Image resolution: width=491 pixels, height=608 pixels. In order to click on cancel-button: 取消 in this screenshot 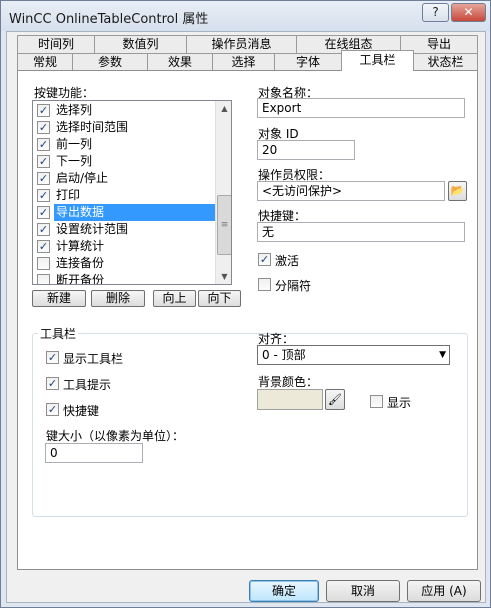, I will do `click(363, 591)`.